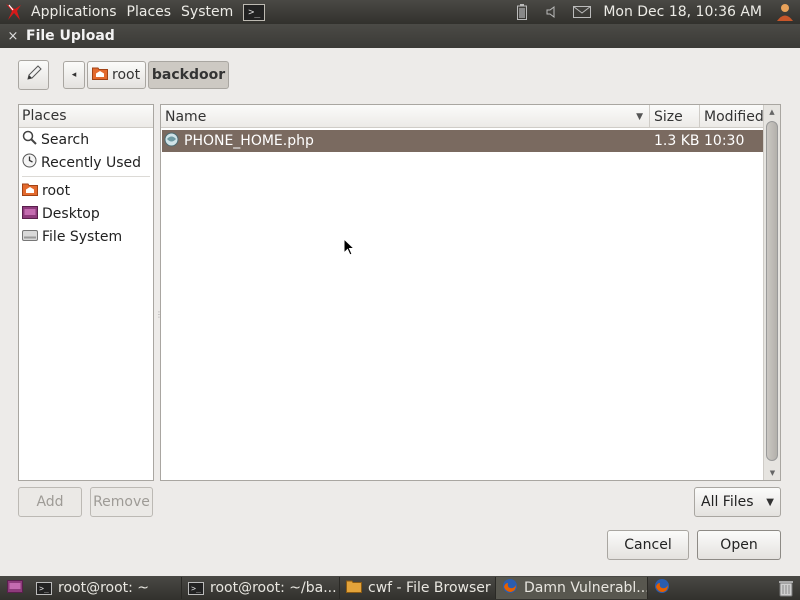 This screenshot has height=600, width=800. What do you see at coordinates (74, 12) in the screenshot?
I see `applications-menu: Applications` at bounding box center [74, 12].